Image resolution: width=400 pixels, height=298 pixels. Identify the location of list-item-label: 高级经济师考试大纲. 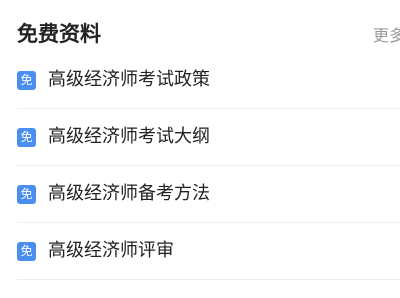
(129, 136).